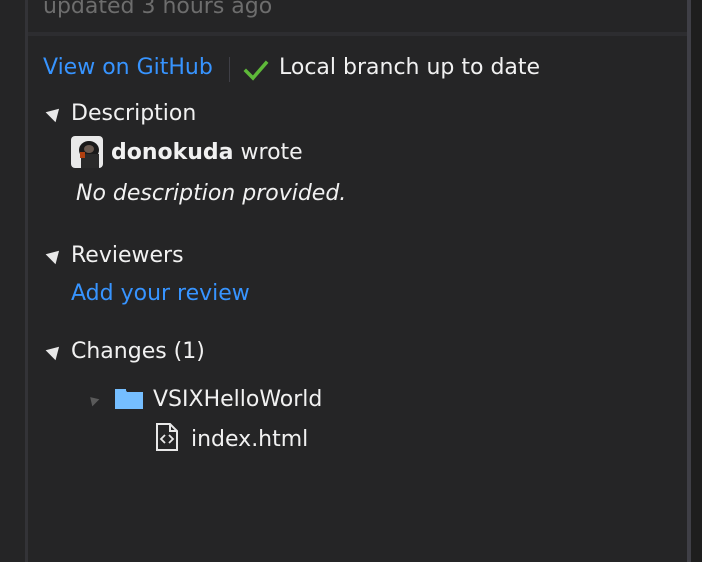  What do you see at coordinates (127, 255) in the screenshot?
I see `reviewers-title: Reviewers` at bounding box center [127, 255].